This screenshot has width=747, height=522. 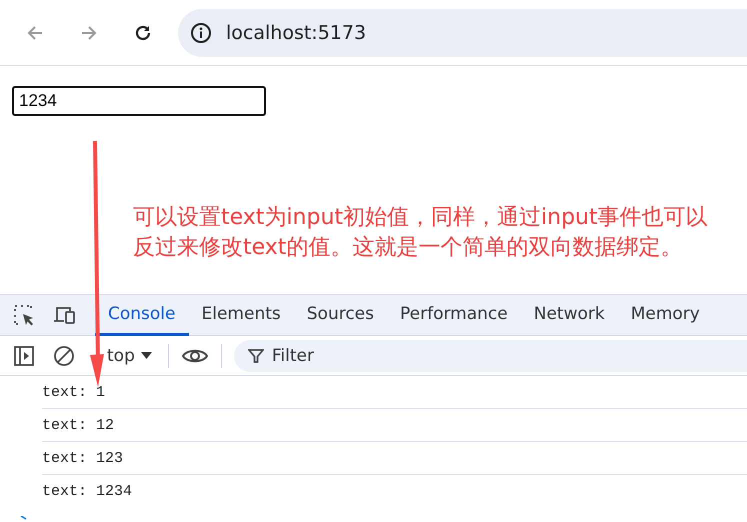 I want to click on console-log-message: text: 1234, so click(x=87, y=491).